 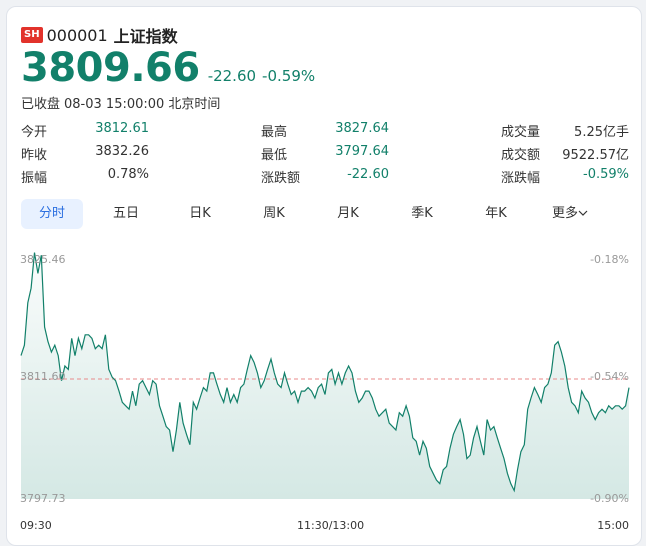 I want to click on stat-high: 最高 3827.64, so click(x=325, y=130).